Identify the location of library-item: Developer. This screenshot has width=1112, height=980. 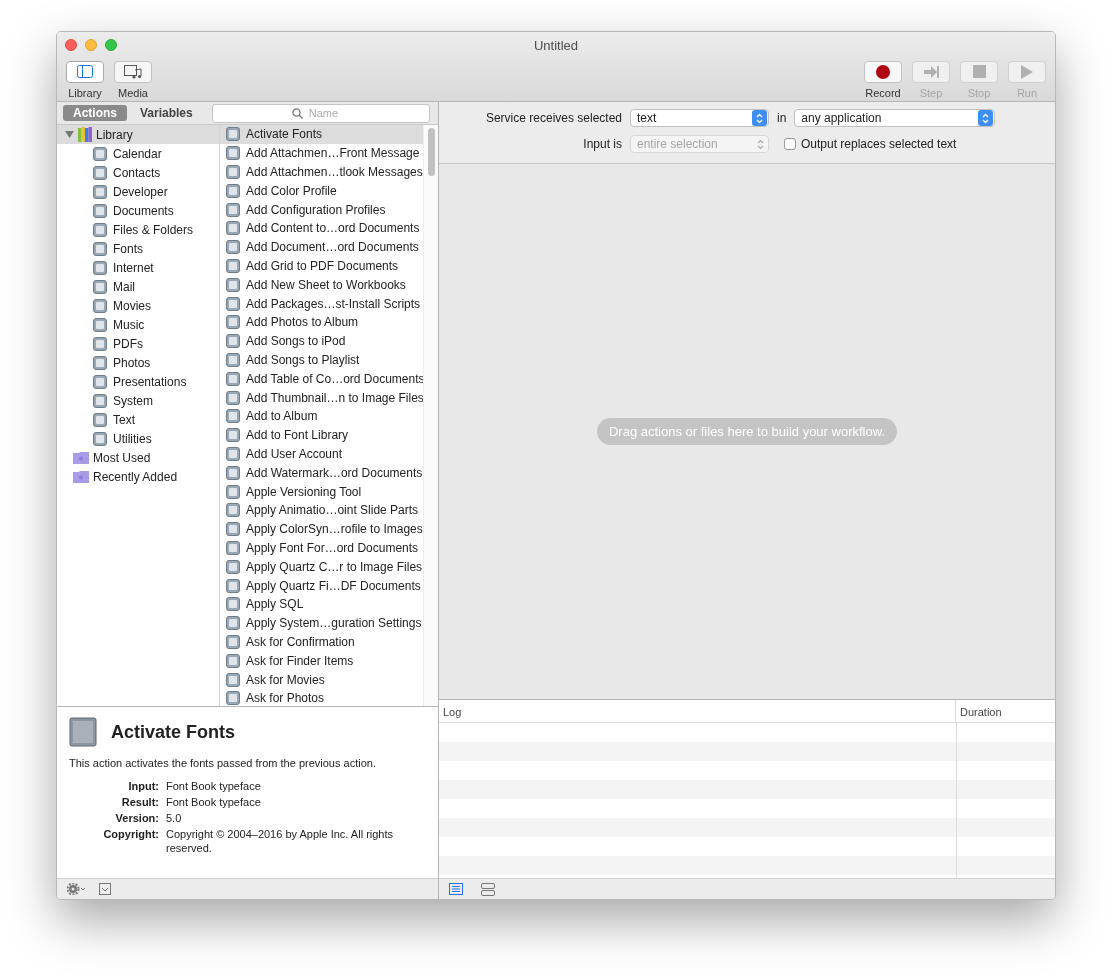
(138, 191).